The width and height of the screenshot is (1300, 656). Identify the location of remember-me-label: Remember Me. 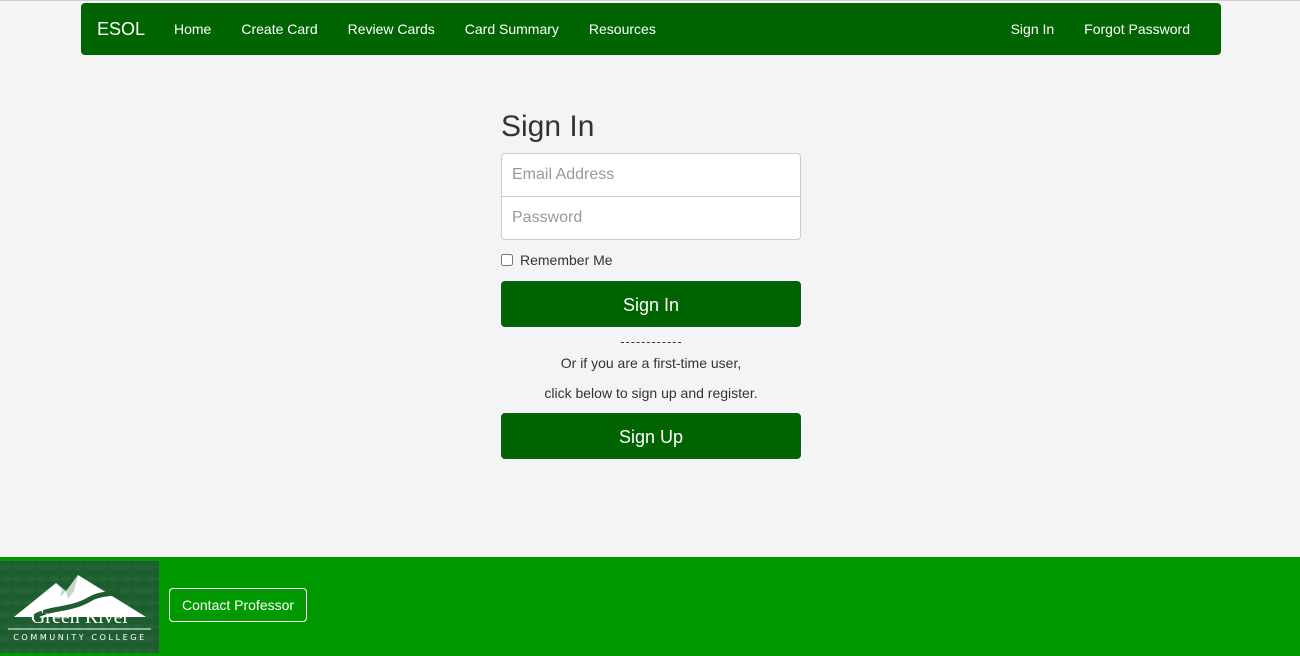
(566, 260).